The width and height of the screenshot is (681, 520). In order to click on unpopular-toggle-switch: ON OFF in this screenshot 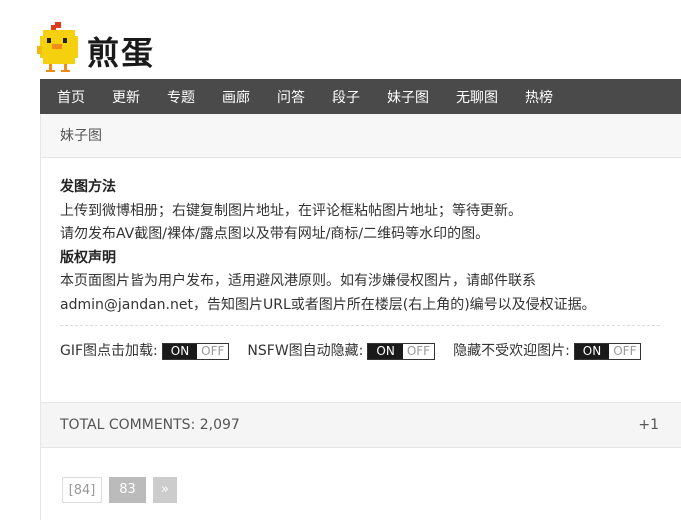, I will do `click(607, 352)`.